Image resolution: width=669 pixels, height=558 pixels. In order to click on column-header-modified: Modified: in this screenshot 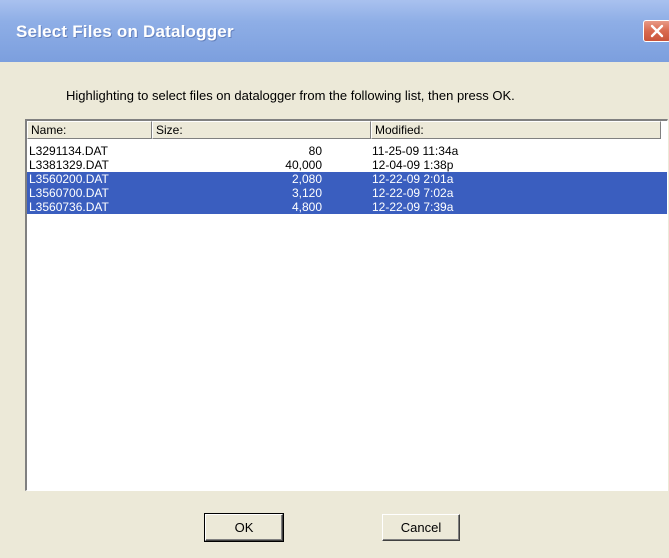, I will do `click(516, 130)`.